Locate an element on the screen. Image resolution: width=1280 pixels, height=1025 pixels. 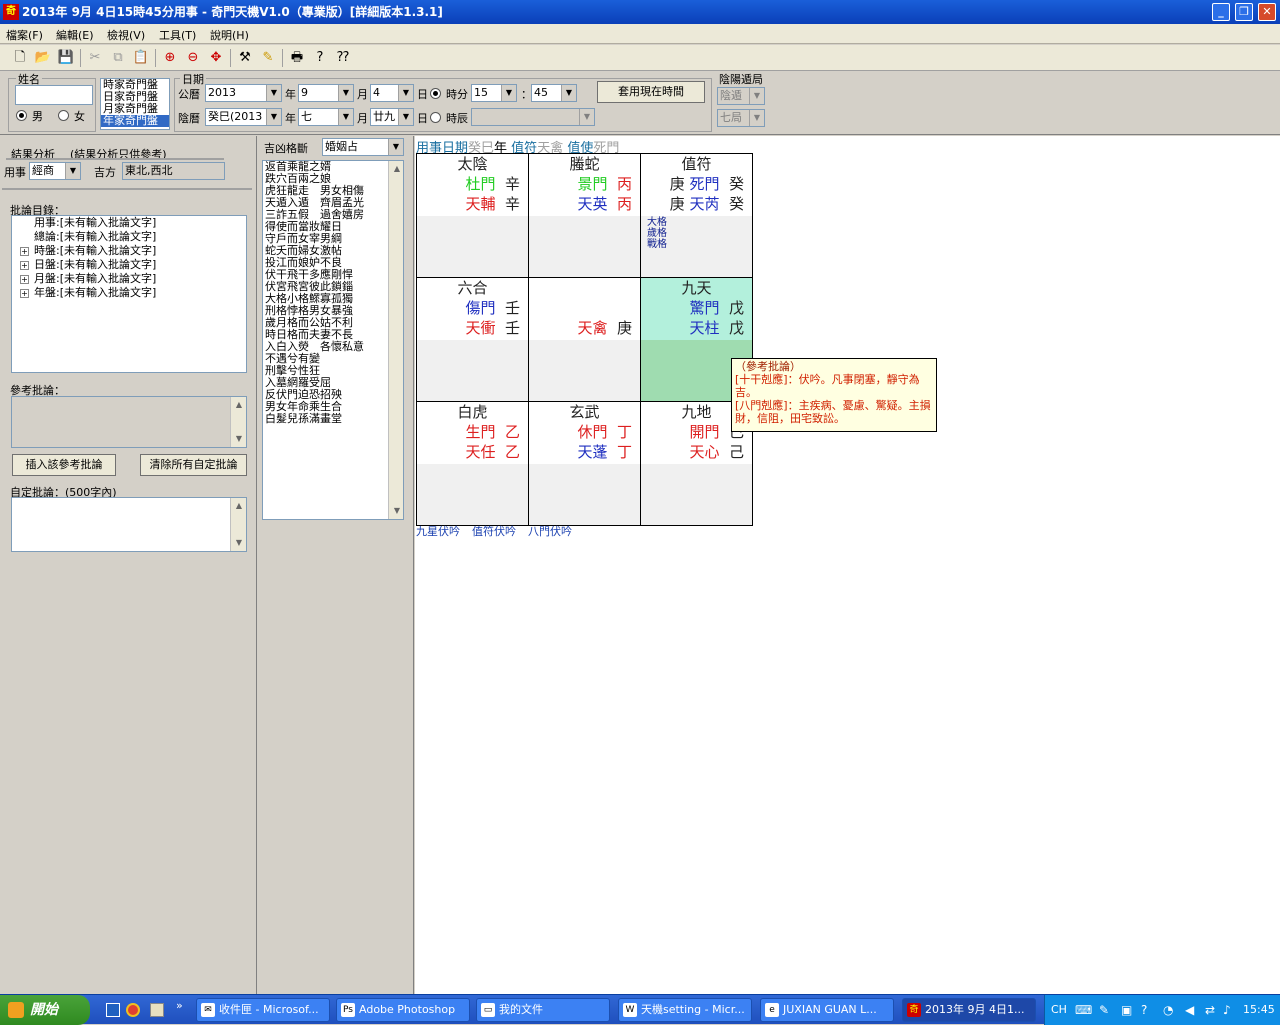
female-radio is located at coordinates (63, 115).